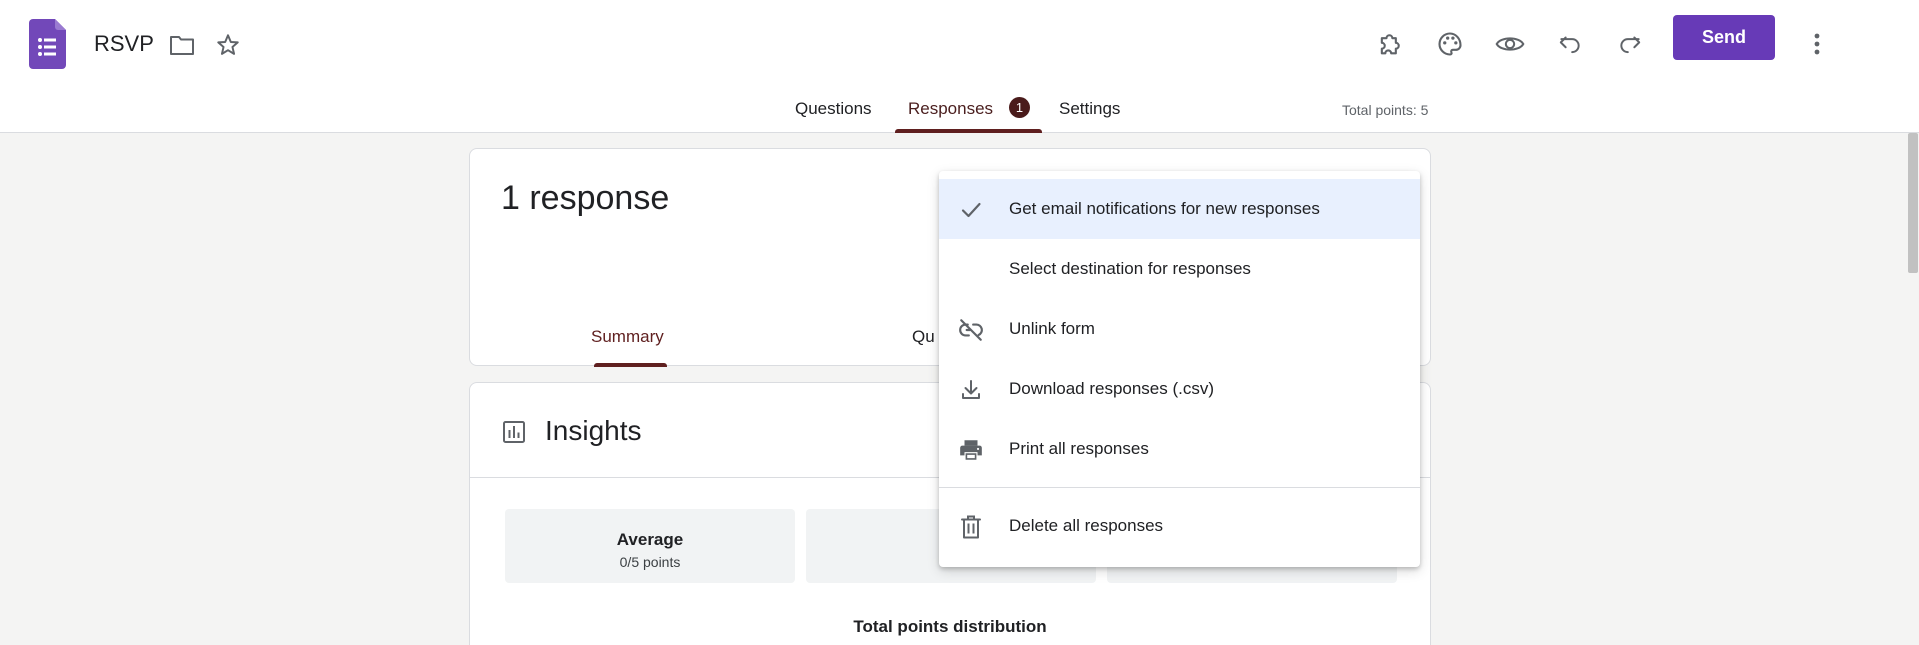 Image resolution: width=1919 pixels, height=645 pixels. I want to click on tab-question: Qu, so click(923, 337).